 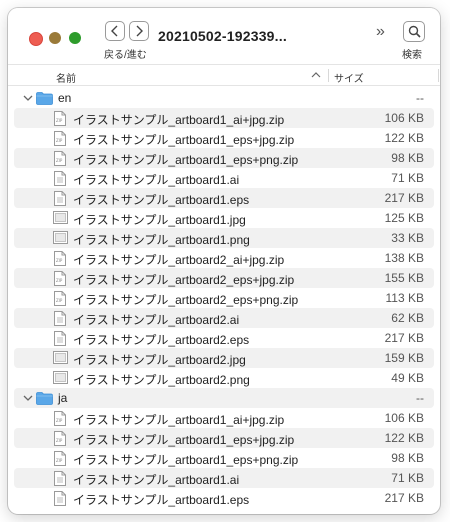 I want to click on file-size: 106 KB, so click(x=404, y=418).